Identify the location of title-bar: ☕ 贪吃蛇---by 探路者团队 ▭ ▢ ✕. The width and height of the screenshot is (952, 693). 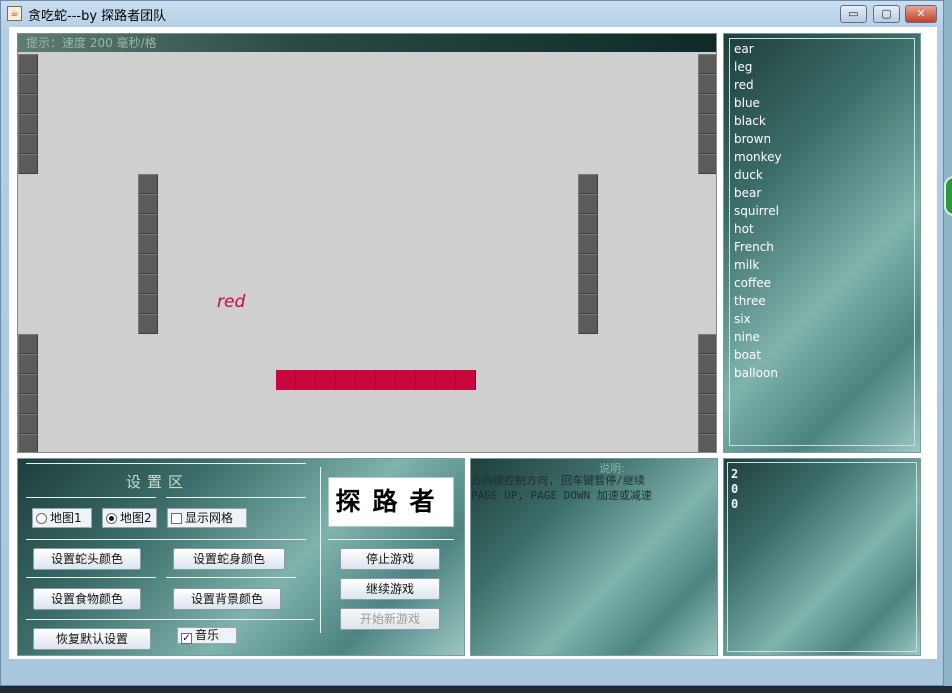
(472, 14).